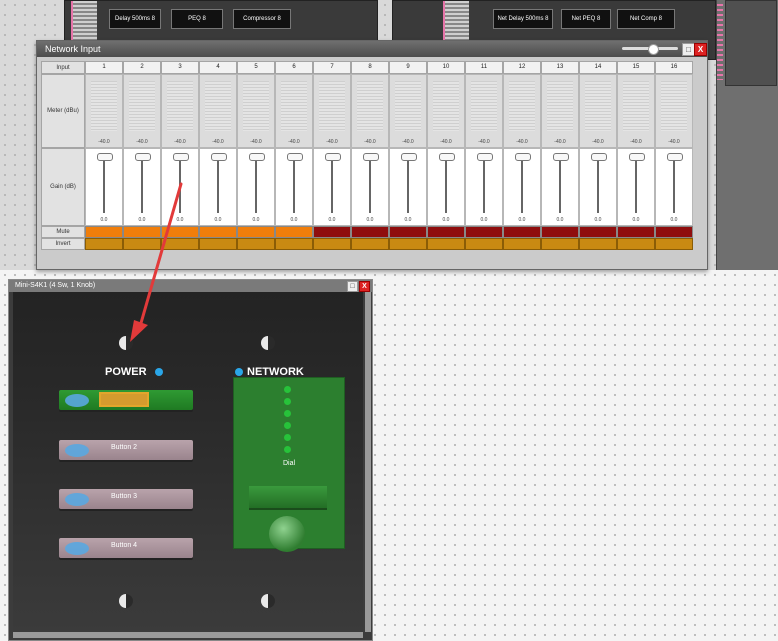 The width and height of the screenshot is (778, 641). I want to click on device-button-2: Button 2, so click(126, 450).